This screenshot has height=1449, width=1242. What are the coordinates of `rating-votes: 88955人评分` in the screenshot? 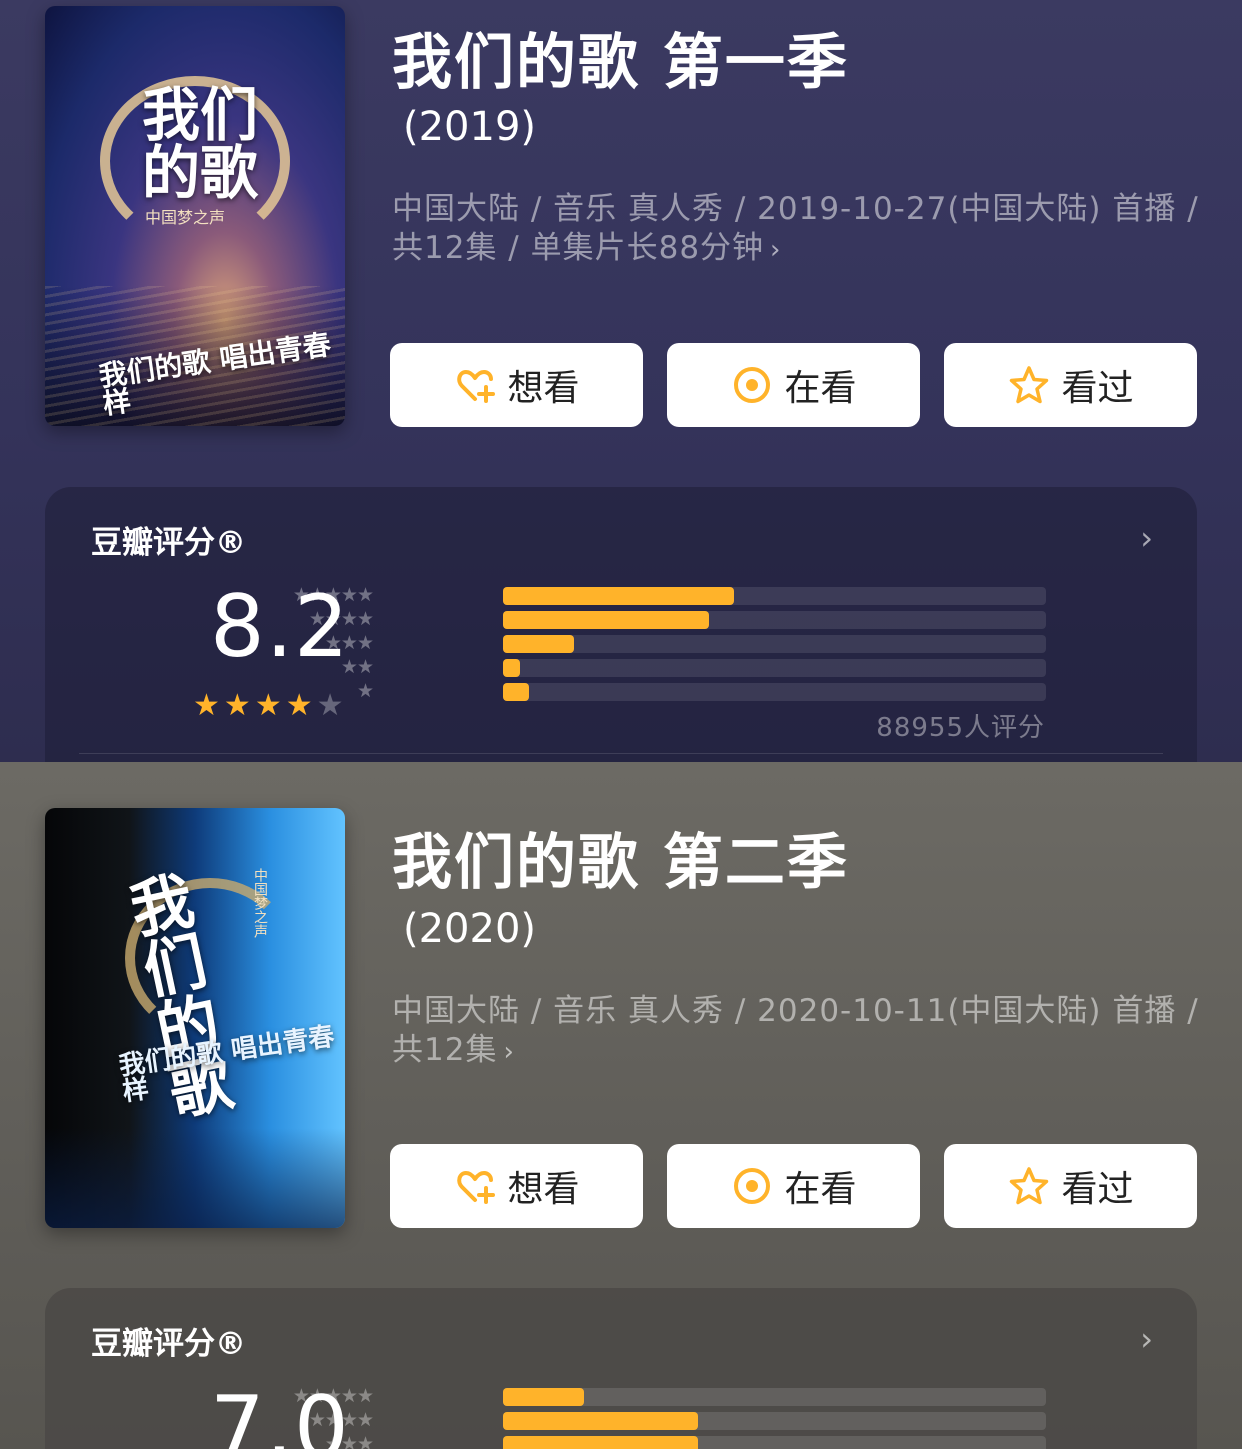 It's located at (960, 728).